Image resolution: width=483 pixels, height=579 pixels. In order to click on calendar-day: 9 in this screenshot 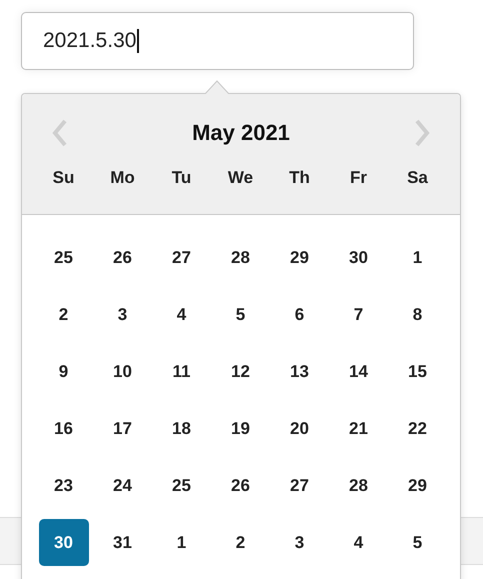, I will do `click(63, 371)`.